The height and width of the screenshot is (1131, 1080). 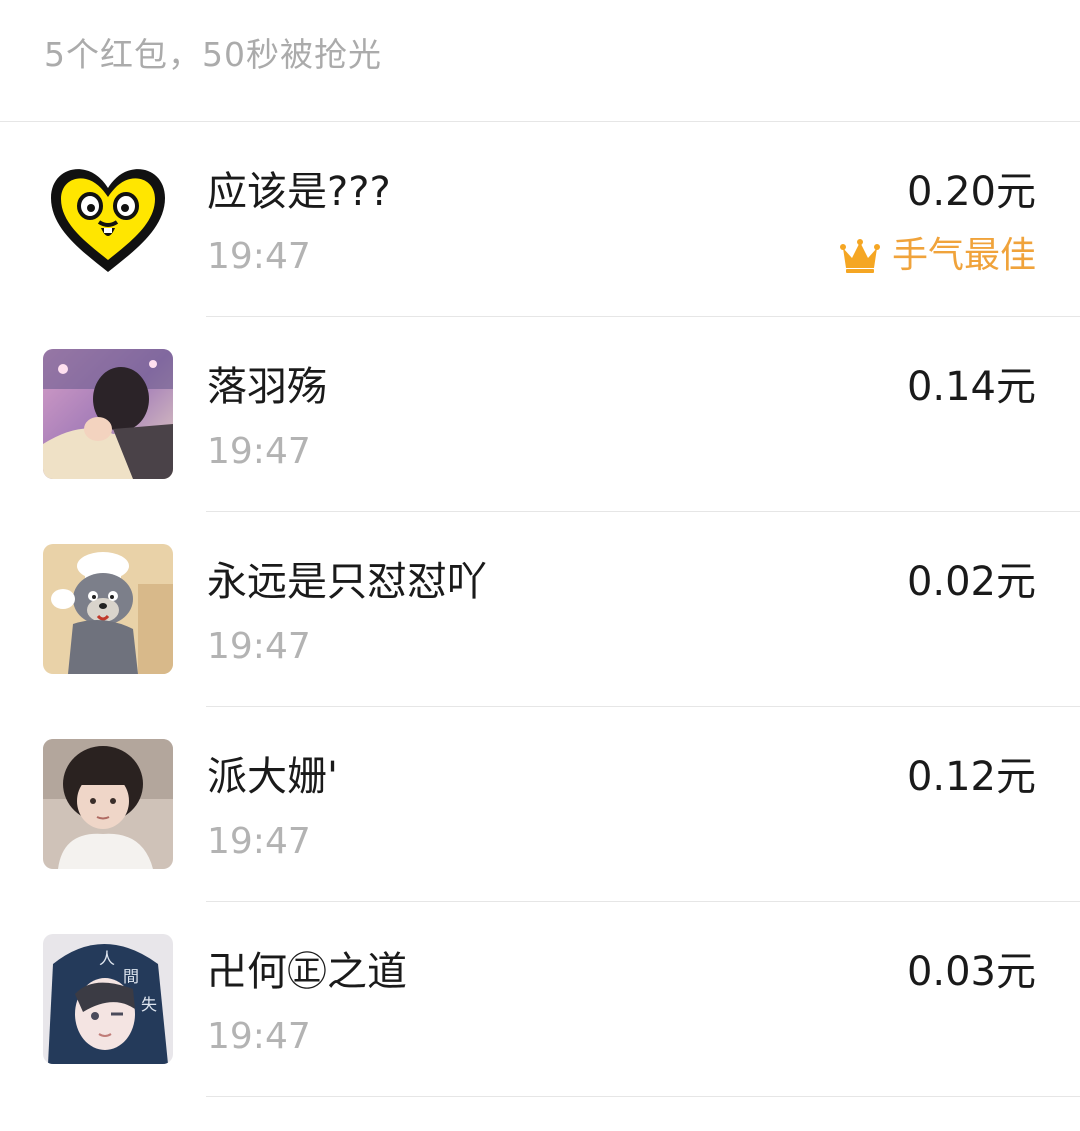 I want to click on record-name: 派大姗', so click(x=272, y=777).